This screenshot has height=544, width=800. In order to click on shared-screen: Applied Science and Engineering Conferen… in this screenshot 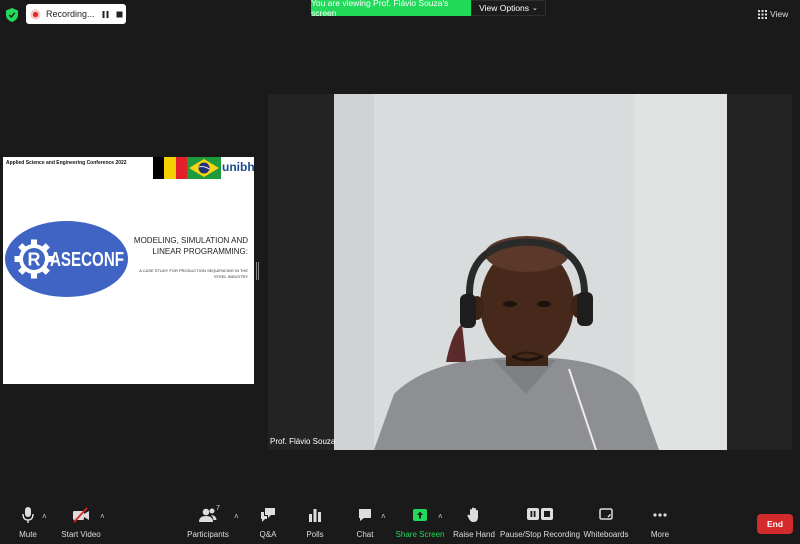, I will do `click(128, 270)`.